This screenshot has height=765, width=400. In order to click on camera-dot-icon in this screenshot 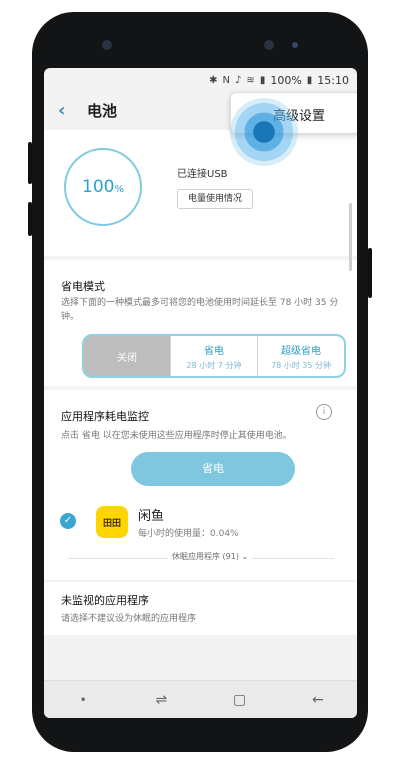, I will do `click(295, 45)`.